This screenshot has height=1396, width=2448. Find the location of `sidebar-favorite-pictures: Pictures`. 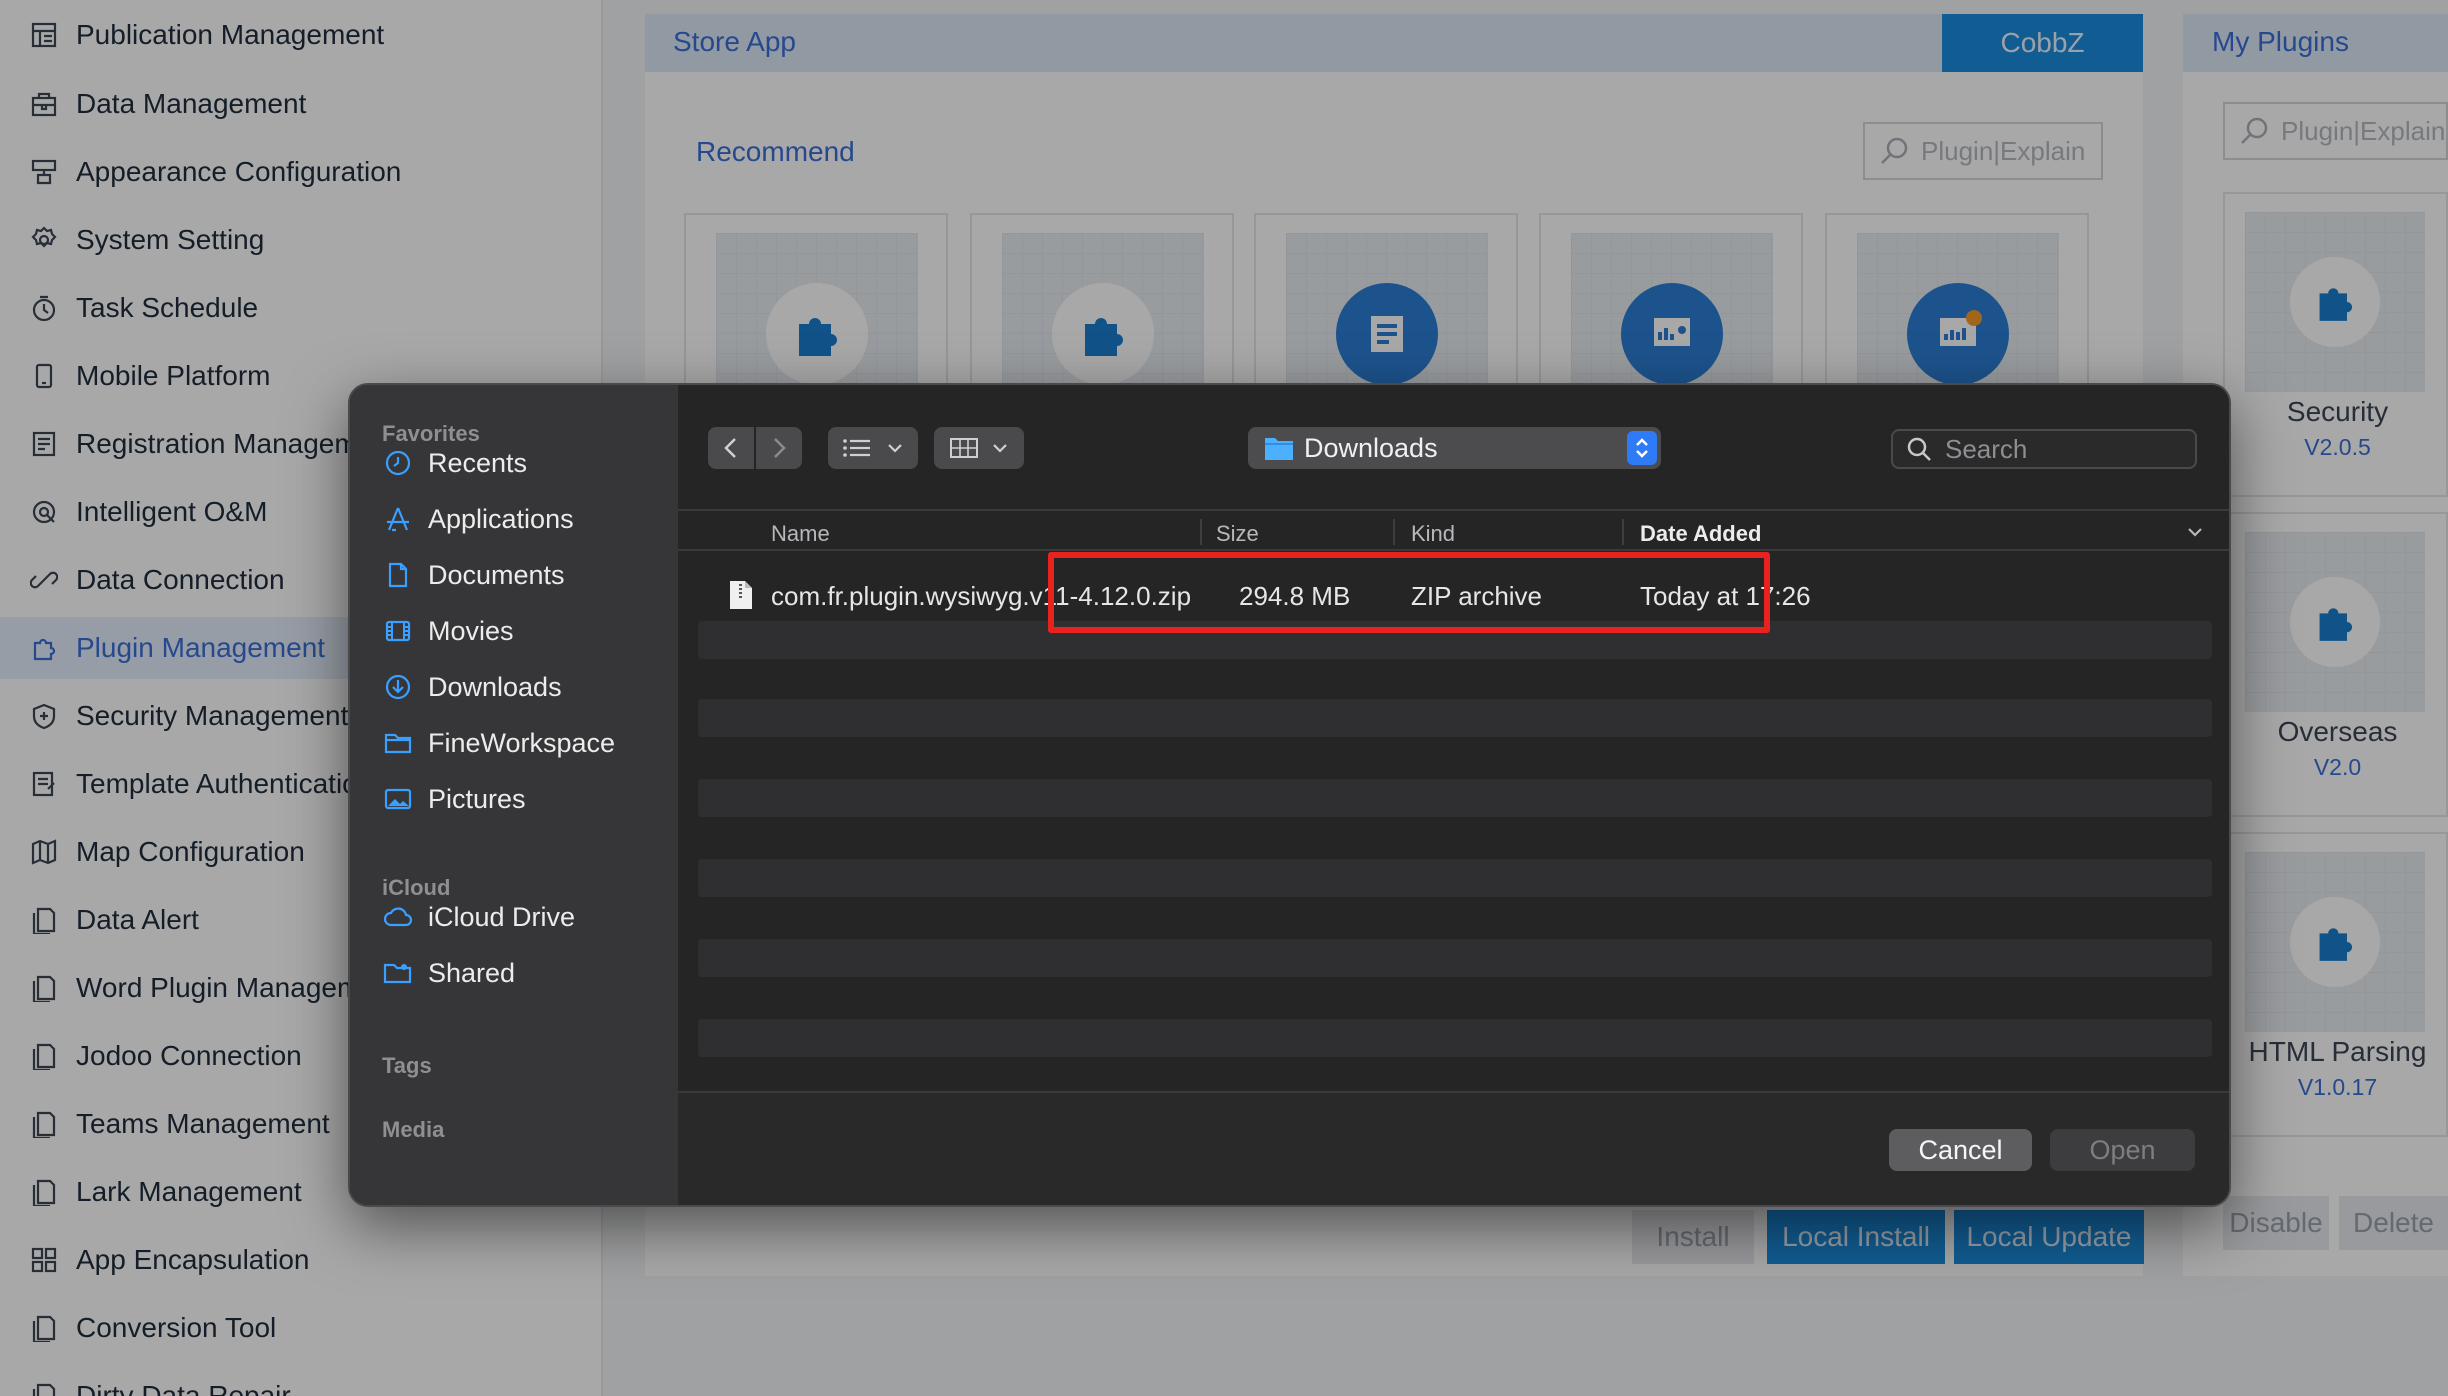

sidebar-favorite-pictures: Pictures is located at coordinates (454, 799).